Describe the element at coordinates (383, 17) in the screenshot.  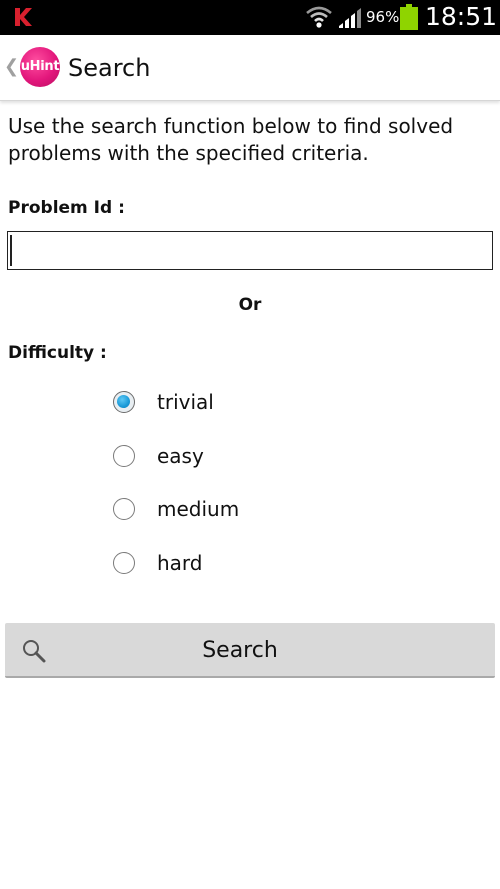
I see `battery-percent: 96%` at that location.